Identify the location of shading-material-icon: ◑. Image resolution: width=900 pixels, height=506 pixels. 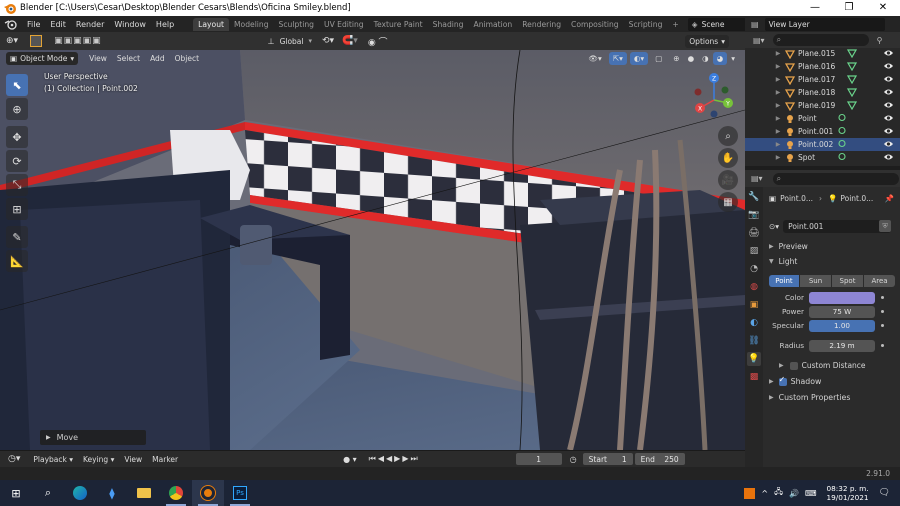
(705, 58).